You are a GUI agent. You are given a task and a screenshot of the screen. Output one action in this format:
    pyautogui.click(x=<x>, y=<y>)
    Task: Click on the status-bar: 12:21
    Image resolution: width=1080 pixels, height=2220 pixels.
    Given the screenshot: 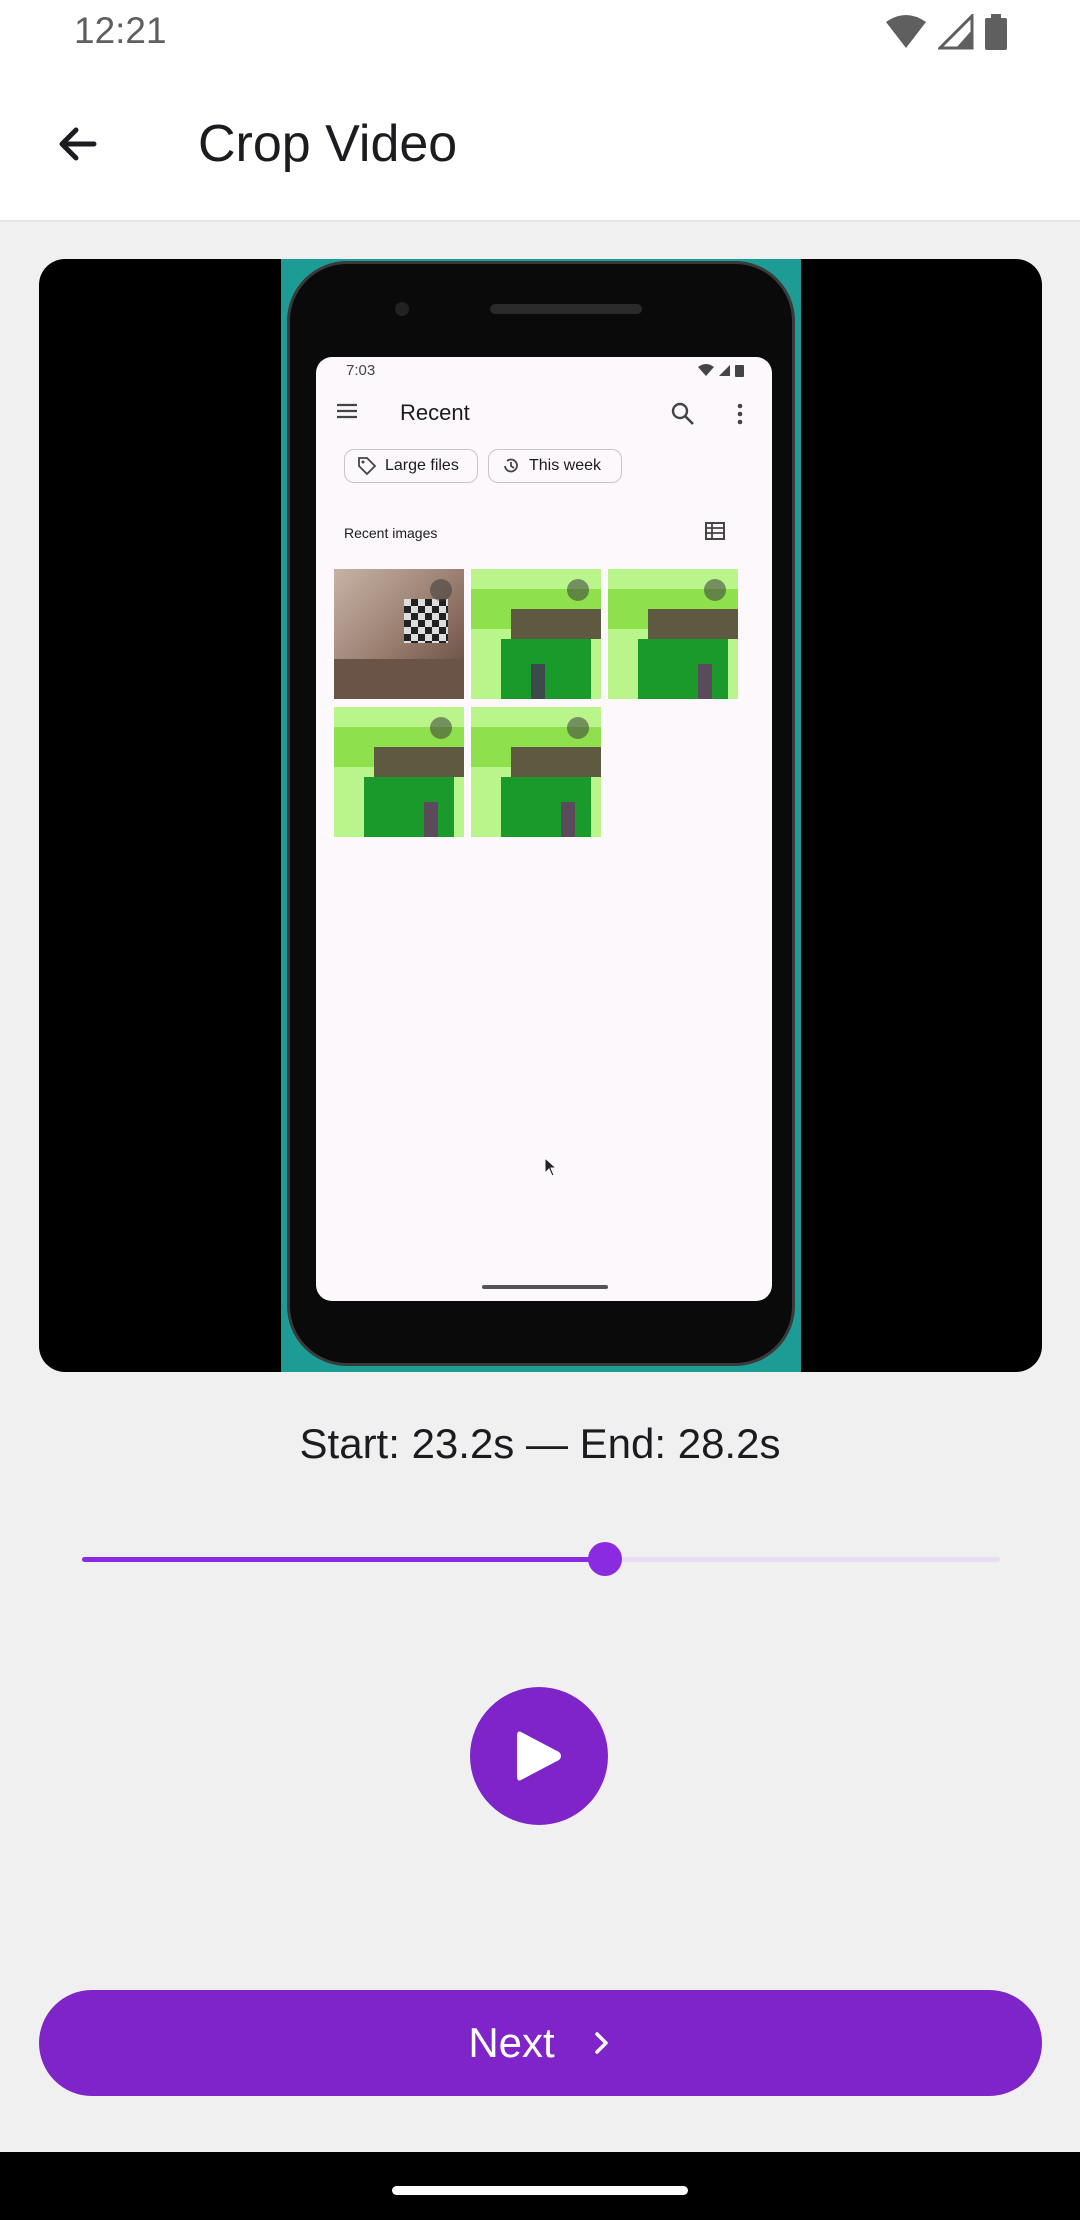 What is the action you would take?
    pyautogui.click(x=540, y=32)
    